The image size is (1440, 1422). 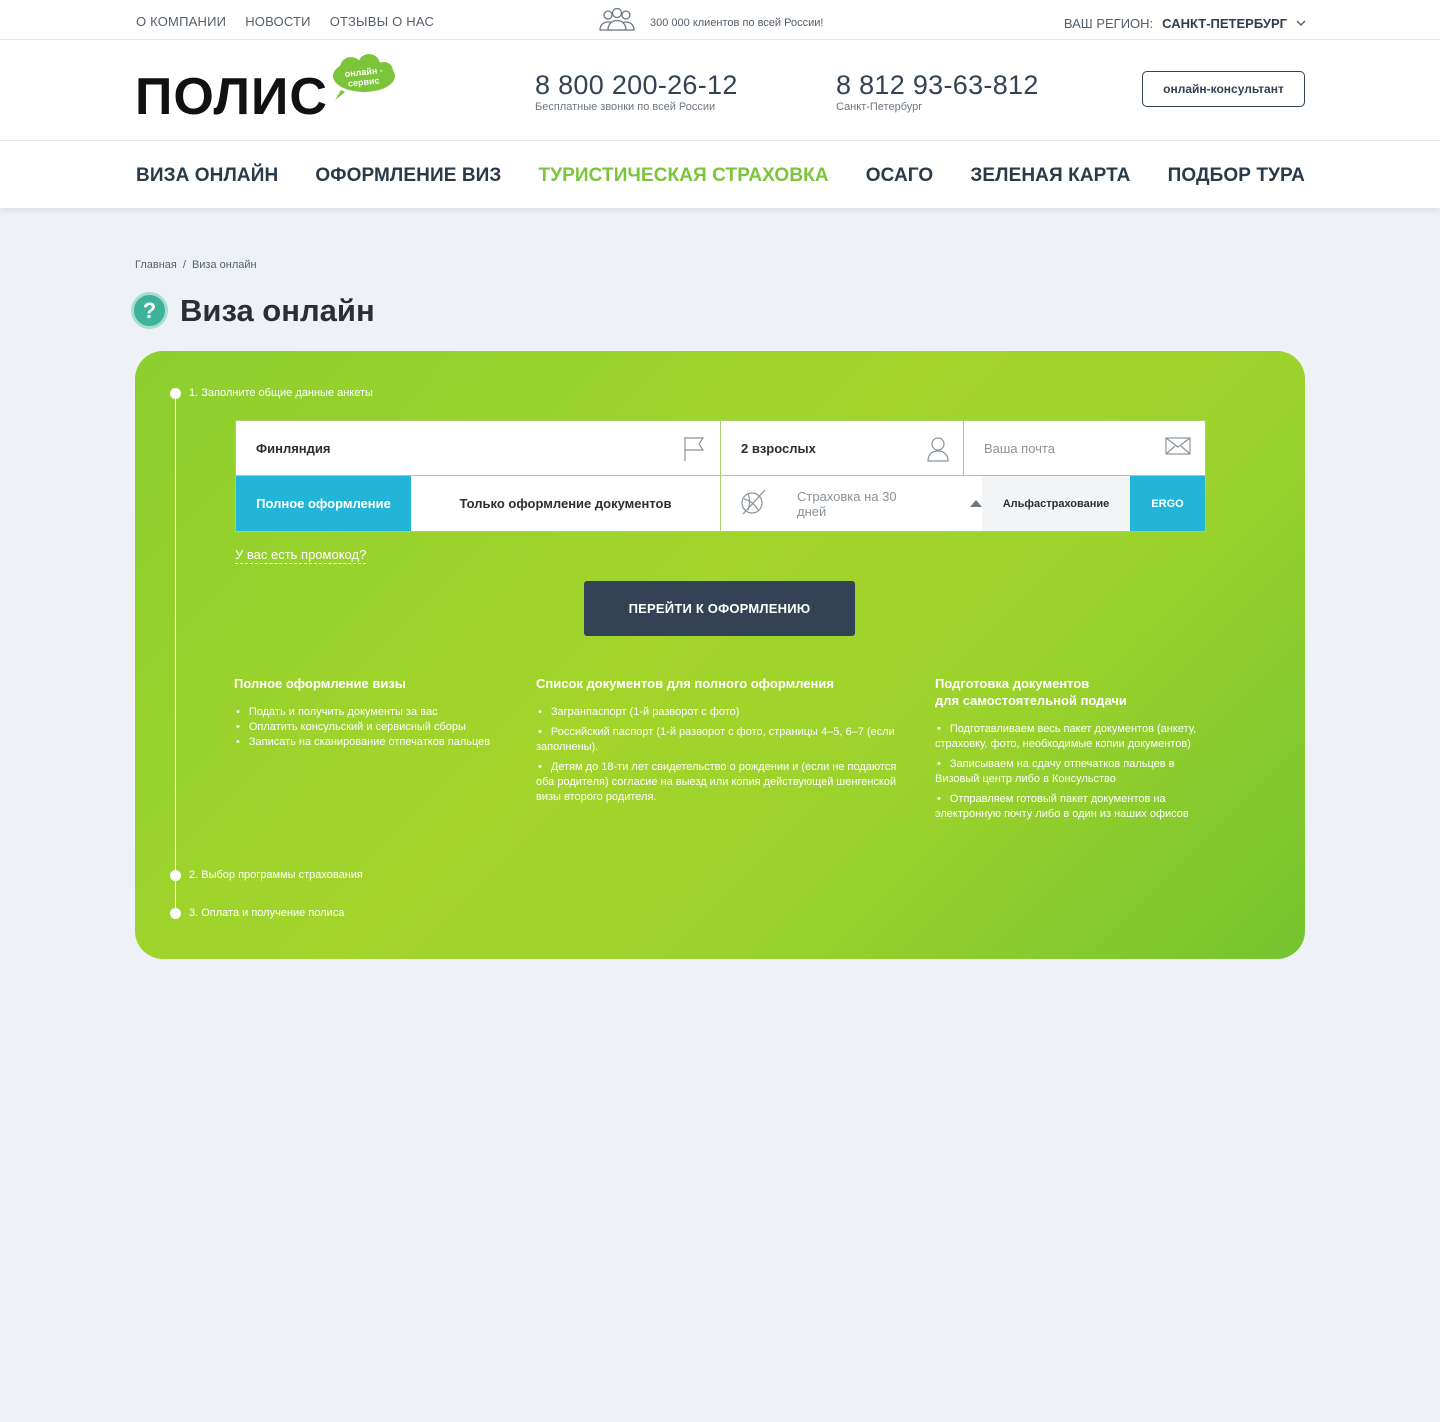 I want to click on insurer-ergo: ERGO, so click(x=1167, y=503).